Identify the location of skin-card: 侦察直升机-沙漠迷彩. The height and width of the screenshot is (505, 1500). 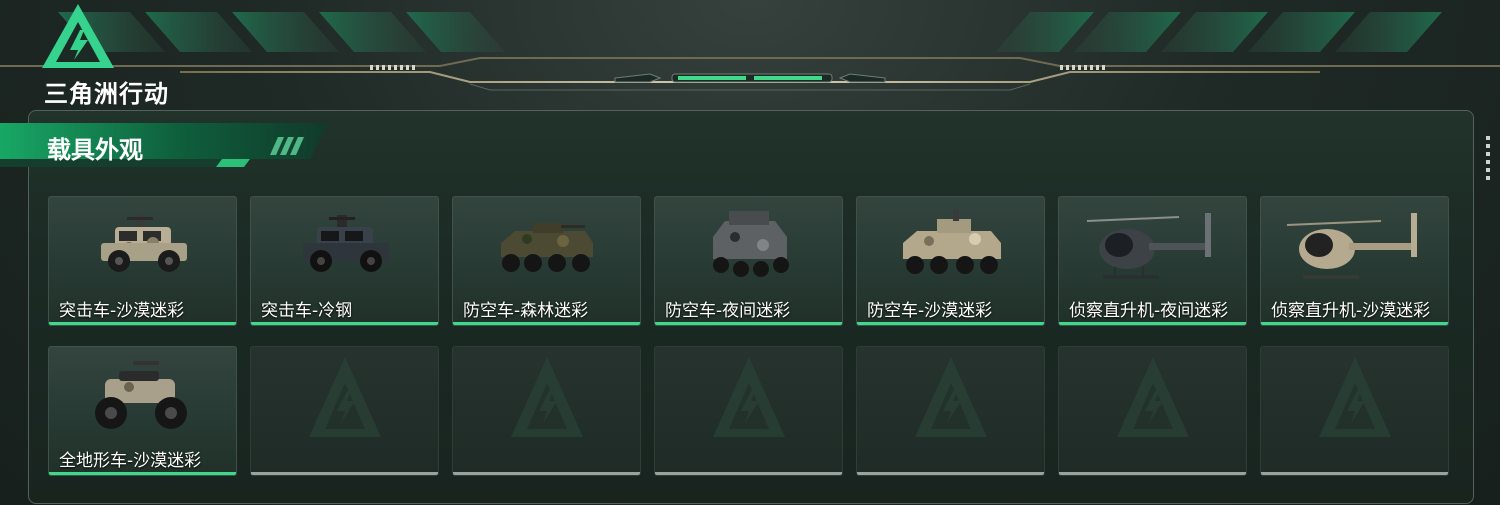
(1354, 261).